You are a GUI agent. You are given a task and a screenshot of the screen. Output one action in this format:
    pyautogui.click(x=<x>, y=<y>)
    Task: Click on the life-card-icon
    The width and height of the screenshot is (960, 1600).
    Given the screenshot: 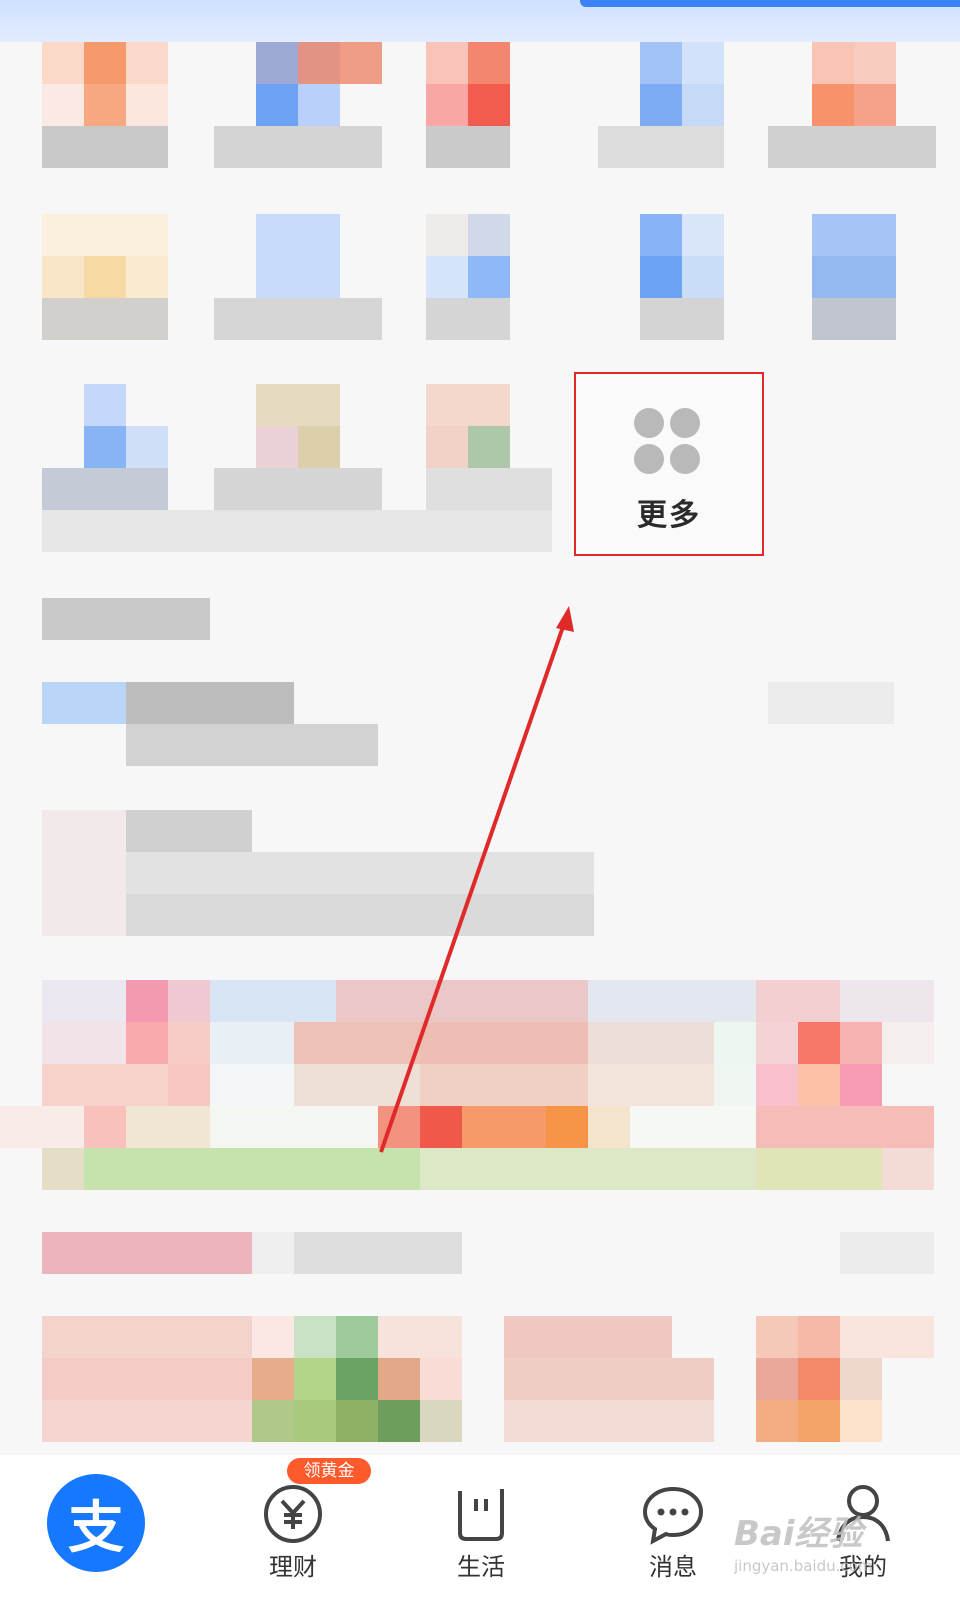 What is the action you would take?
    pyautogui.click(x=481, y=1515)
    